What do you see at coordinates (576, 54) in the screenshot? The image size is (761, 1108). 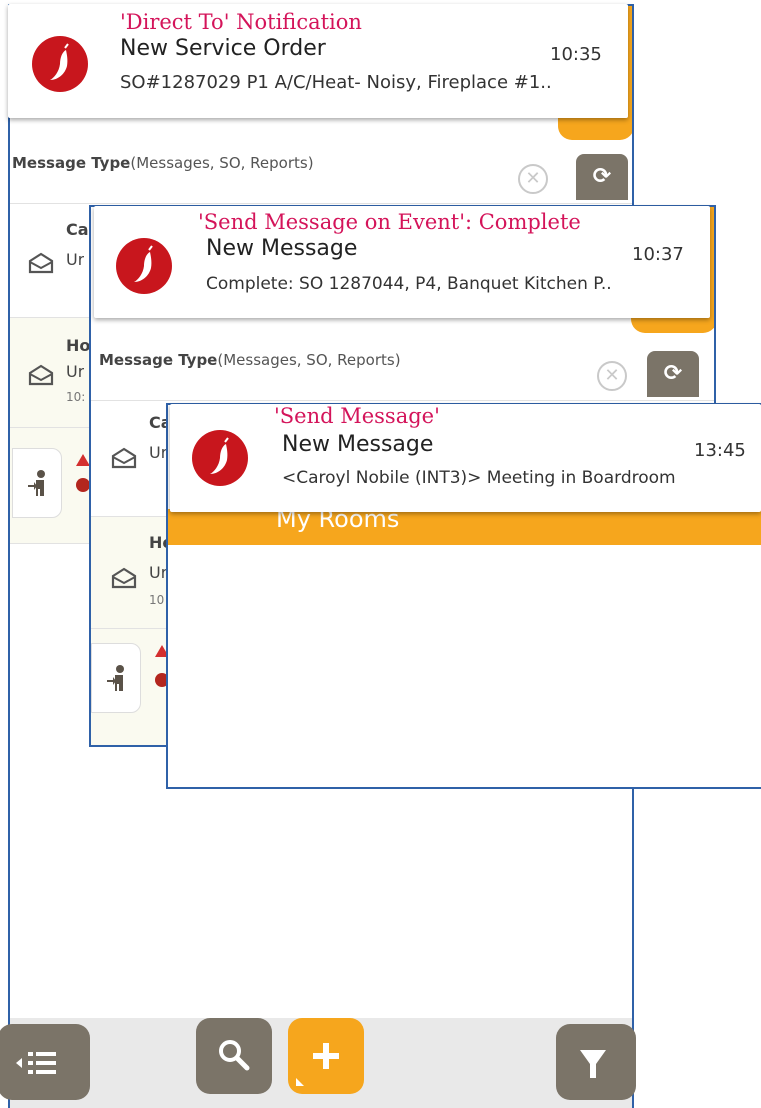 I see `notification-time: 10:35` at bounding box center [576, 54].